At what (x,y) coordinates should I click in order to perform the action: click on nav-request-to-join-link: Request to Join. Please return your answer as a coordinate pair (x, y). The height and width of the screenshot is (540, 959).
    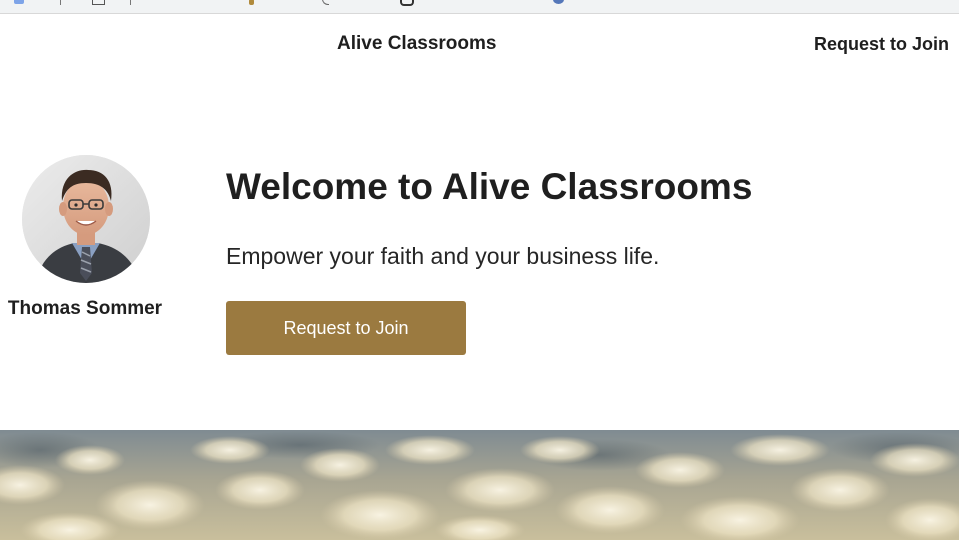
    Looking at the image, I should click on (881, 44).